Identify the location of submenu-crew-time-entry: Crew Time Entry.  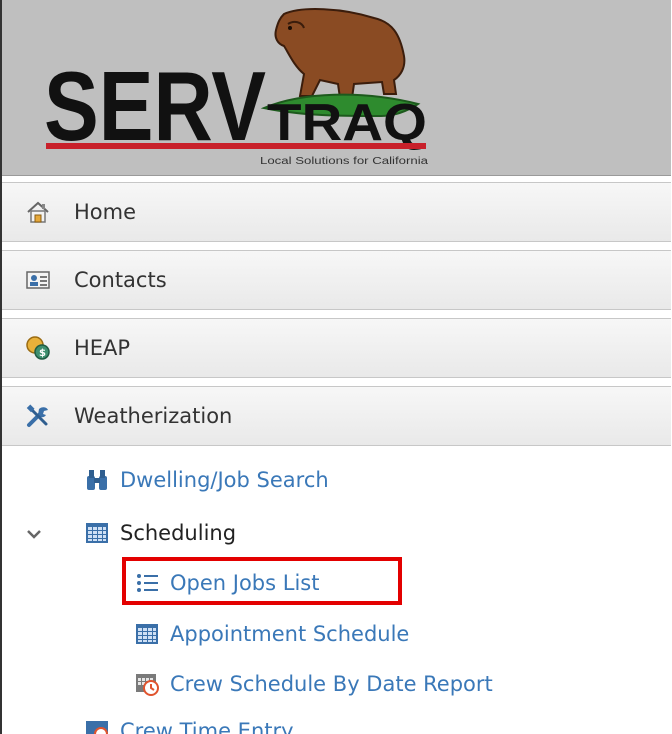
(189, 726).